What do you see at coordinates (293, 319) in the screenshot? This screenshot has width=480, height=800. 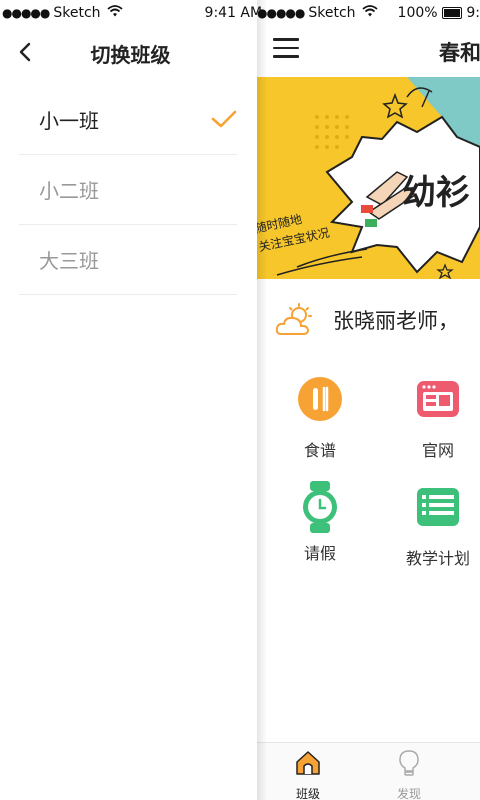 I see `weather-icon` at bounding box center [293, 319].